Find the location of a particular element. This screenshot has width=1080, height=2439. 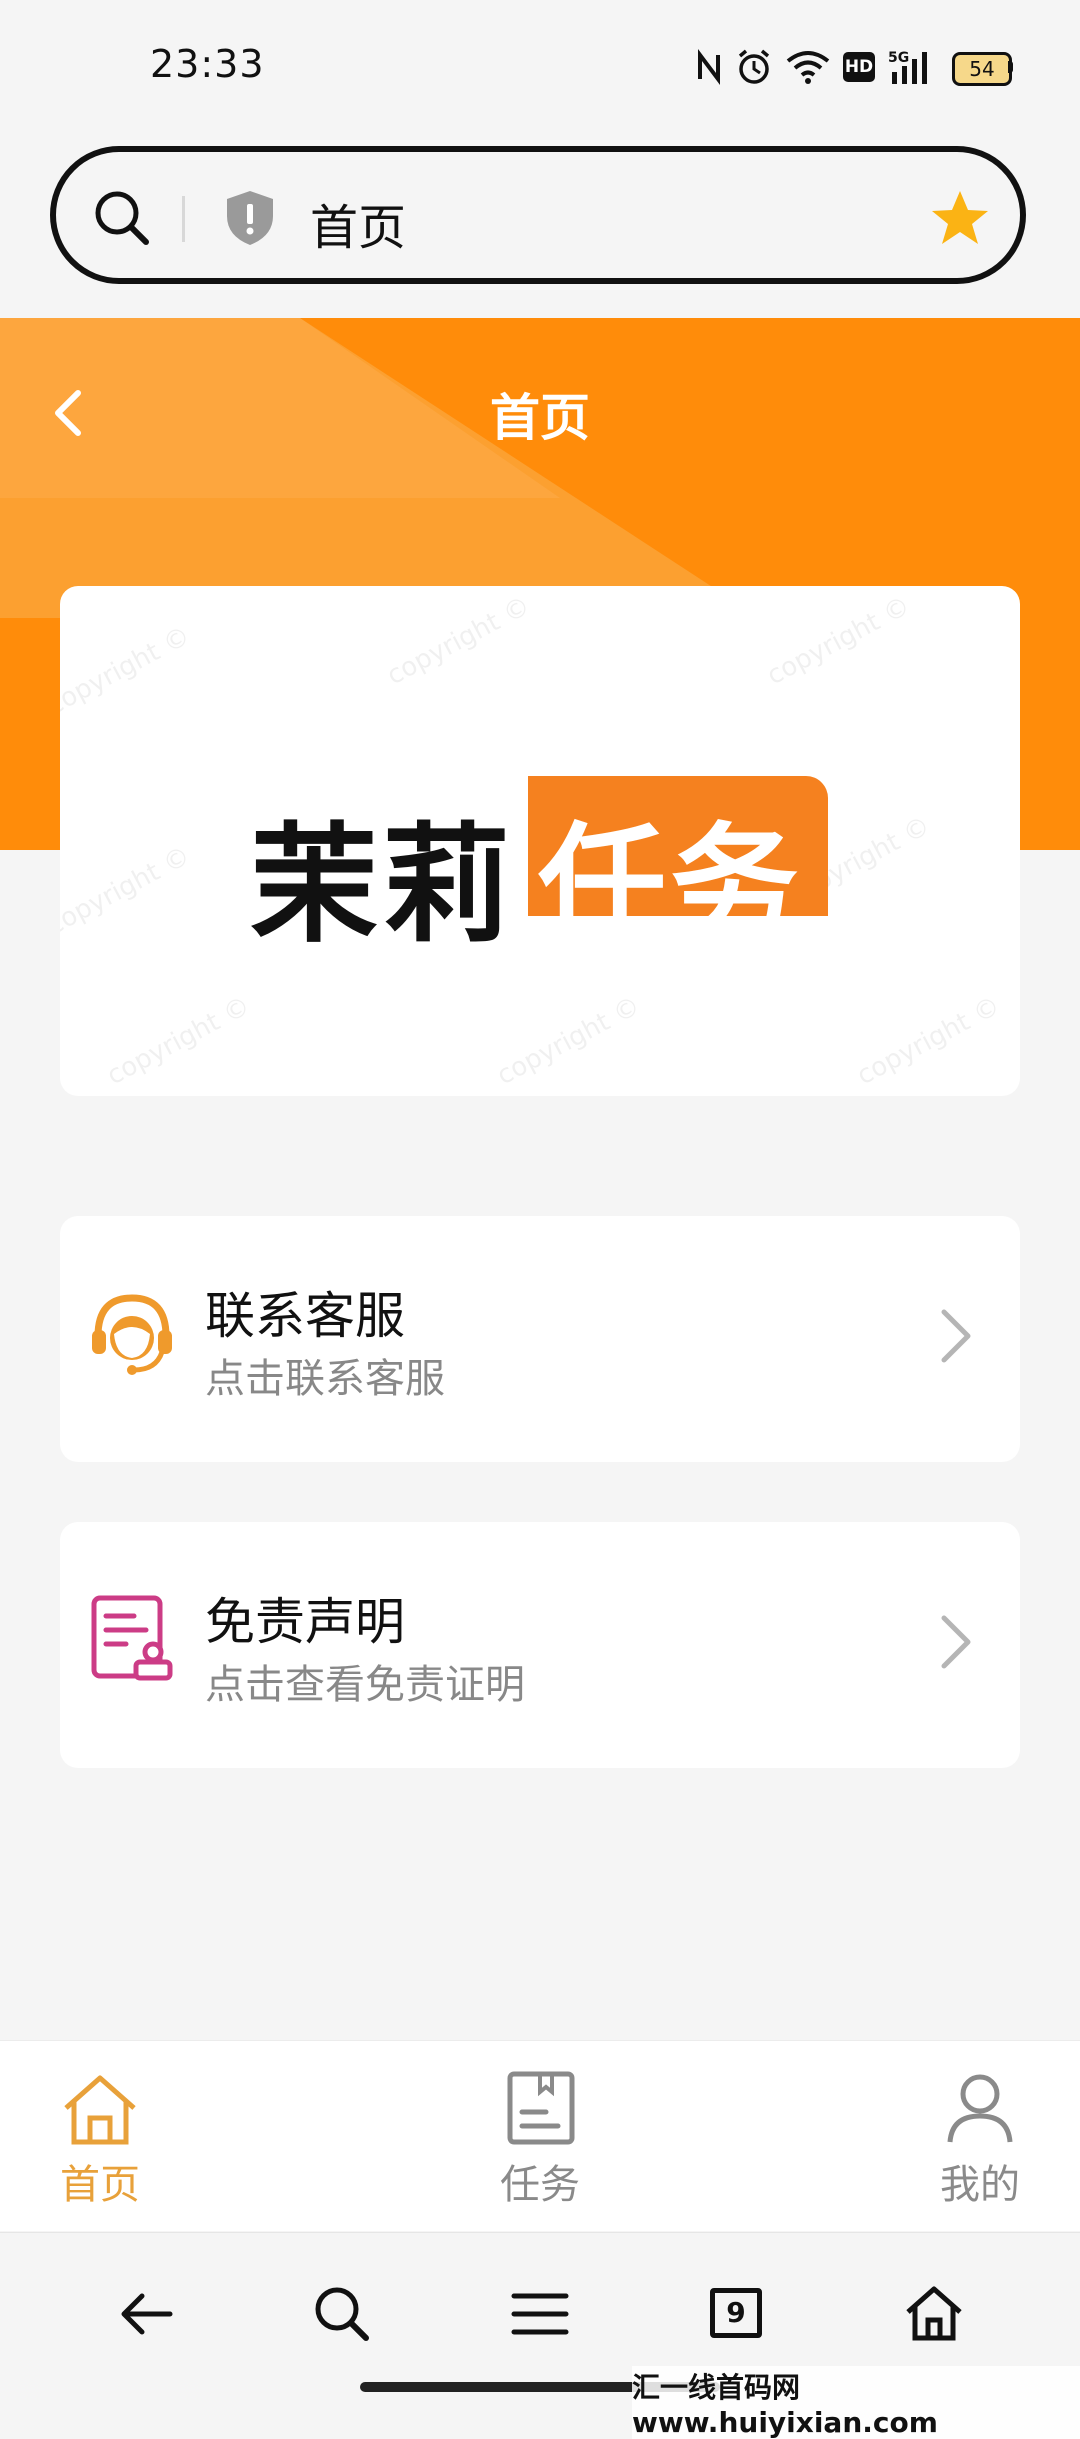

wifi-icon is located at coordinates (808, 67).